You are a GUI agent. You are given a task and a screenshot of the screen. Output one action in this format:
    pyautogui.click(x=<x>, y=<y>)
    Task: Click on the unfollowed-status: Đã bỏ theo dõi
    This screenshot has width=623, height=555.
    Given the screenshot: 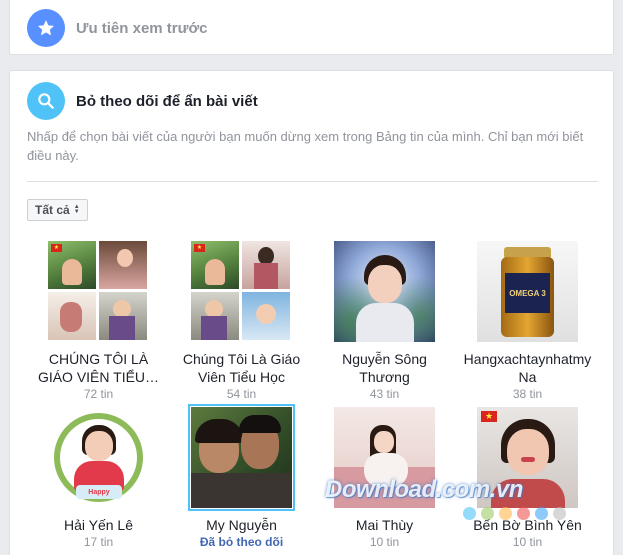 What is the action you would take?
    pyautogui.click(x=241, y=542)
    